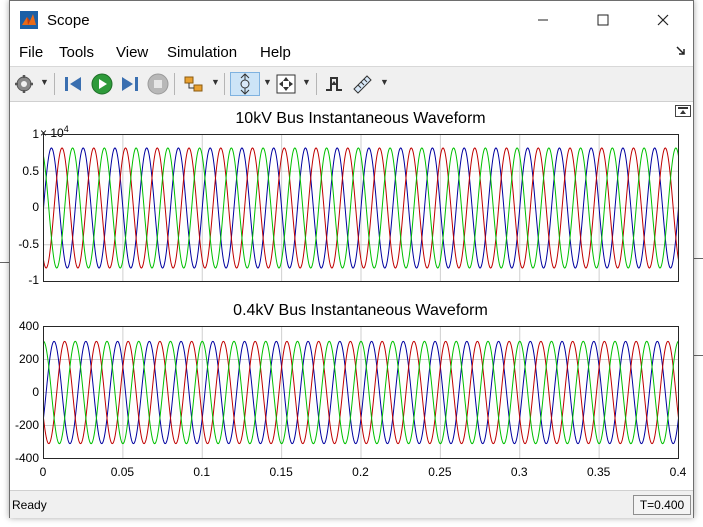 Image resolution: width=703 pixels, height=527 pixels. Describe the element at coordinates (360, 310) in the screenshot. I see `plot-title: 0.4kV Bus Instantaneous Waveform` at that location.